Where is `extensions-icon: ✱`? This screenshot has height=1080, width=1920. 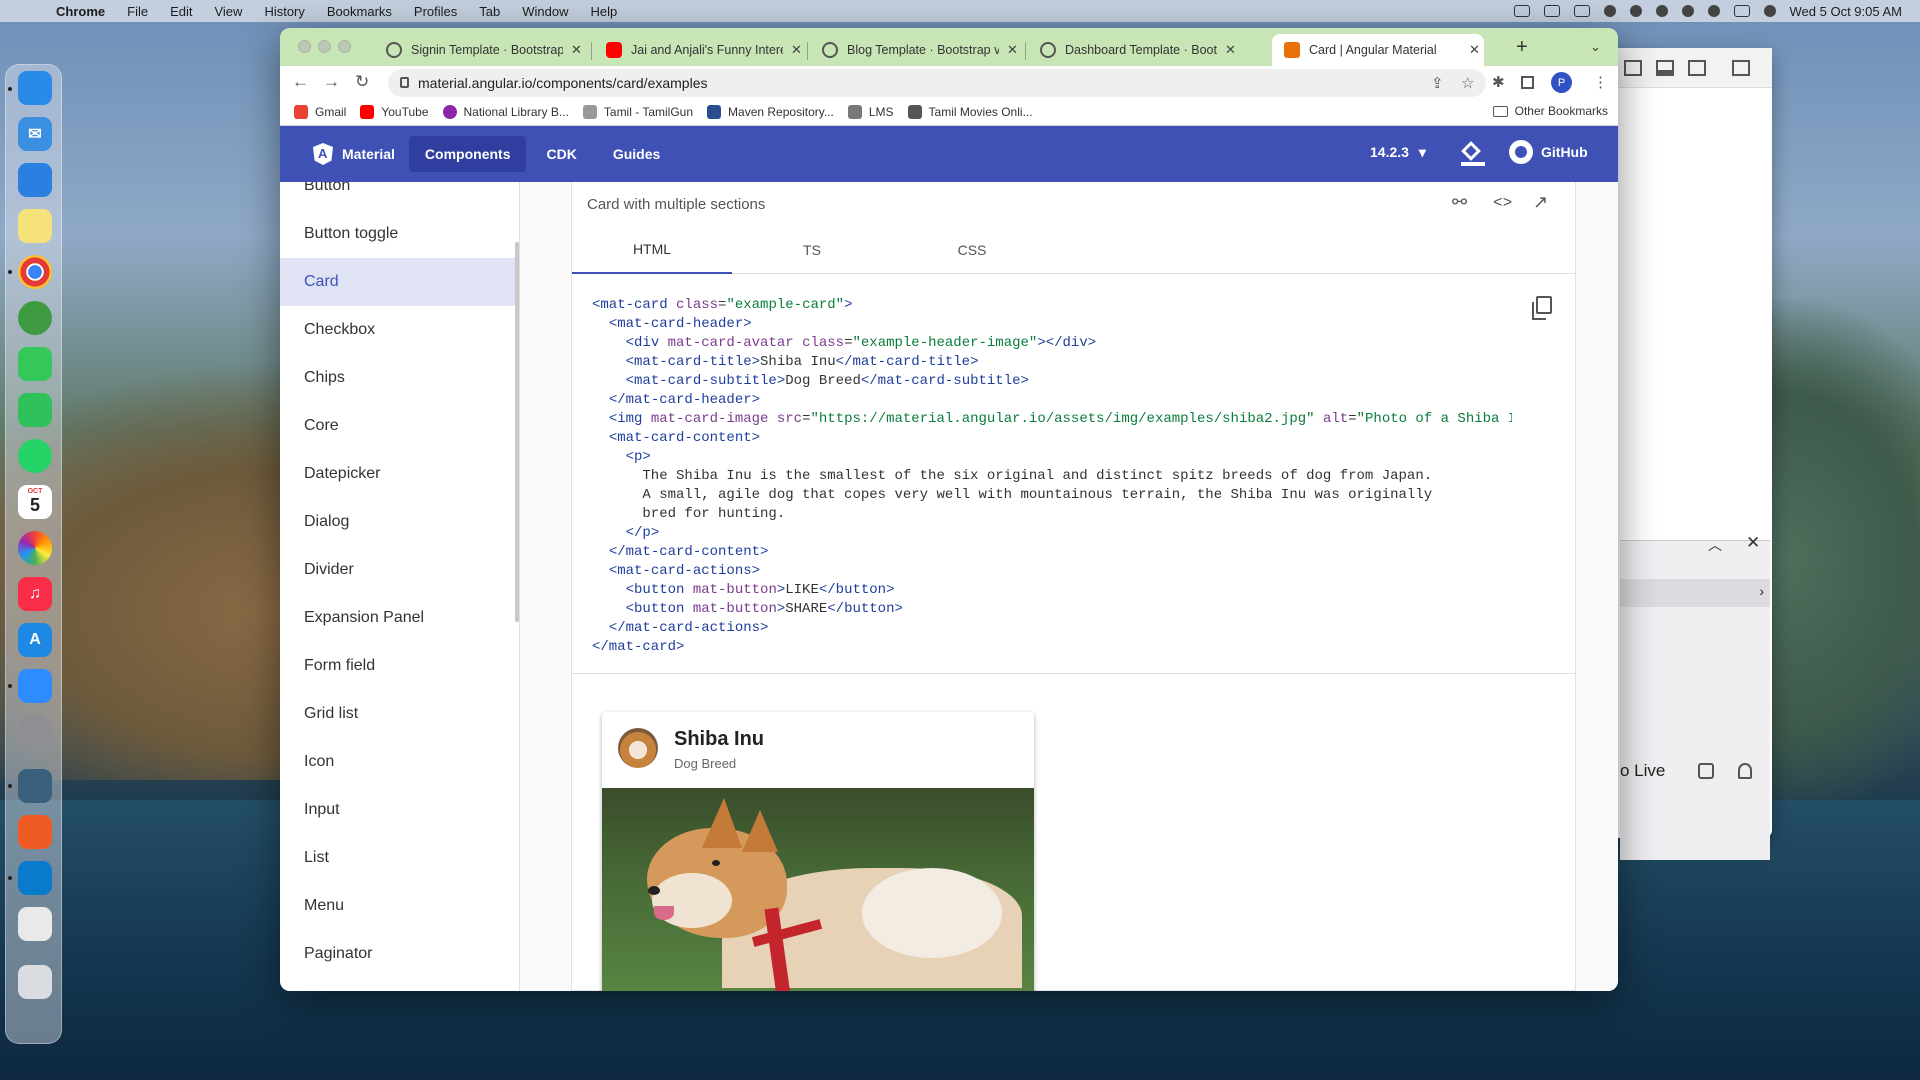
extensions-icon: ✱ is located at coordinates (1498, 82).